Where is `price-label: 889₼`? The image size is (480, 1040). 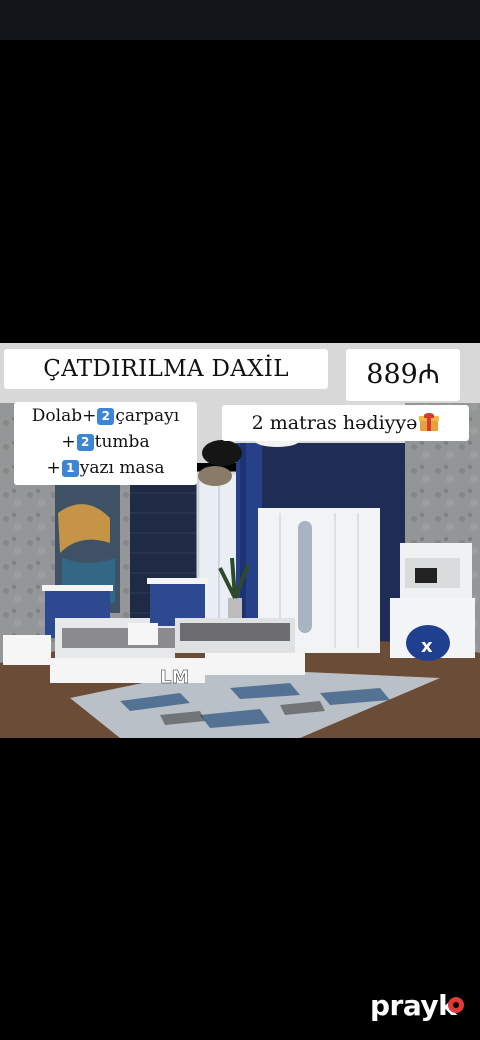
price-label: 889₼ is located at coordinates (403, 375).